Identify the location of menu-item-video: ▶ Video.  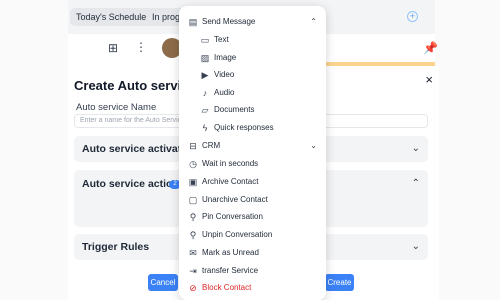
(252, 75).